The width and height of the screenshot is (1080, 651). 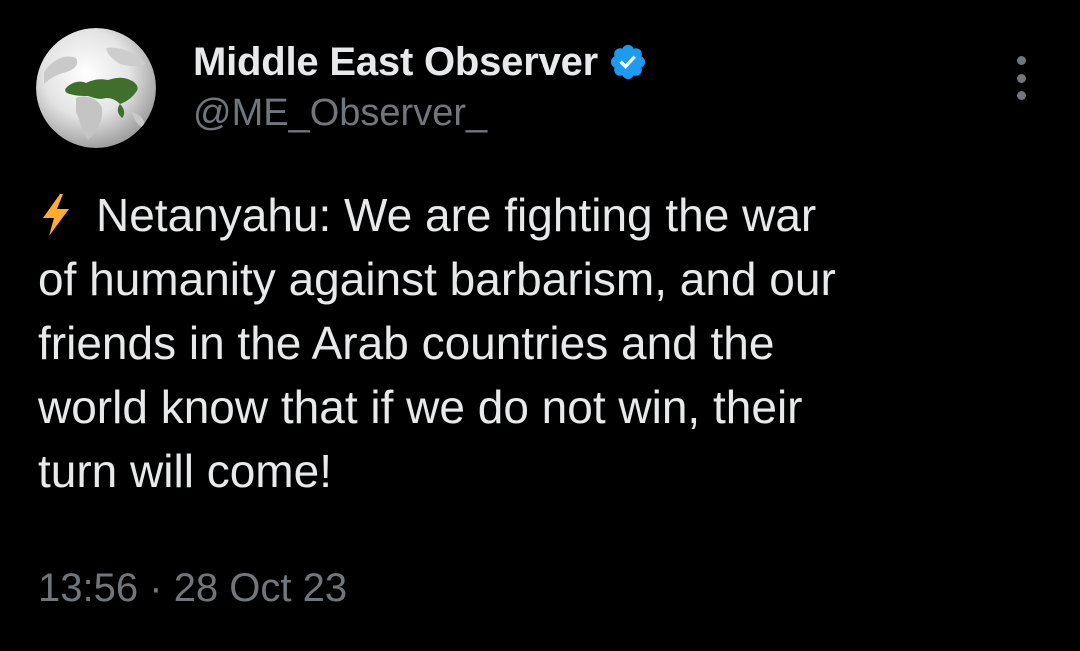 What do you see at coordinates (395, 62) in the screenshot?
I see `display-name: Middle East Observer` at bounding box center [395, 62].